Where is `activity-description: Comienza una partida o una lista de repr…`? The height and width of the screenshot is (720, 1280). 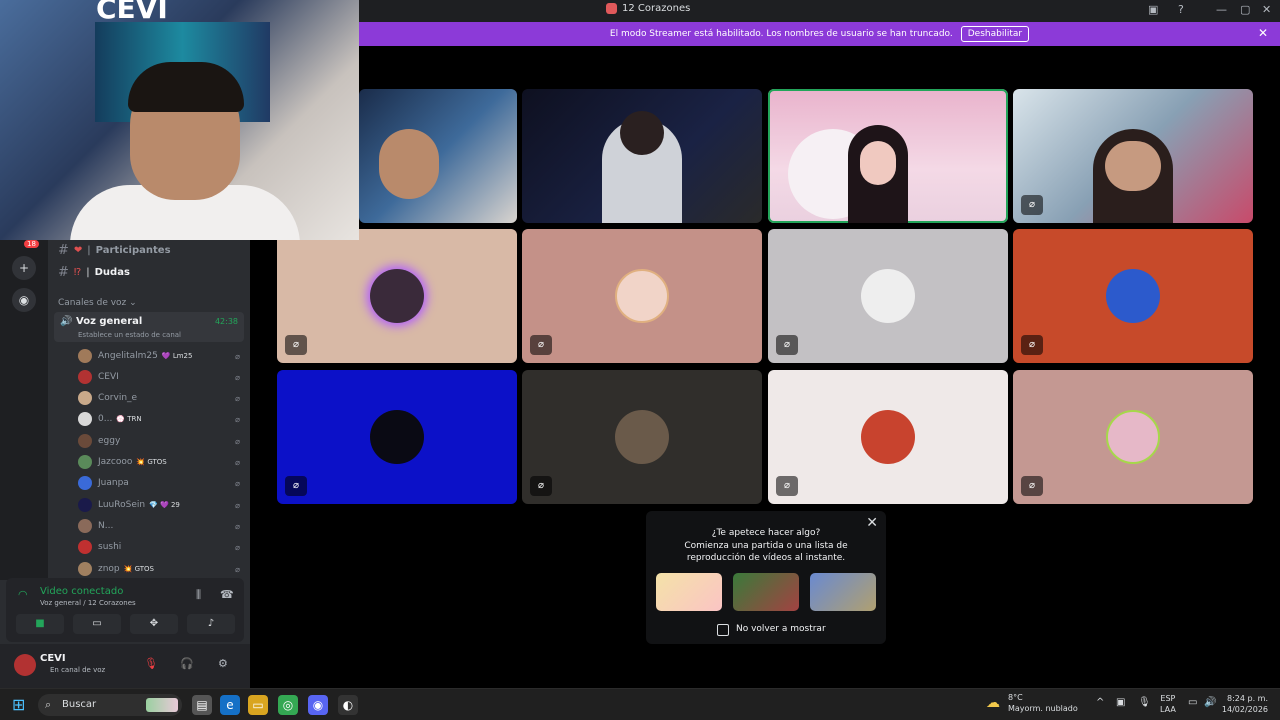 activity-description: Comienza una partida o una lista de repr… is located at coordinates (766, 552).